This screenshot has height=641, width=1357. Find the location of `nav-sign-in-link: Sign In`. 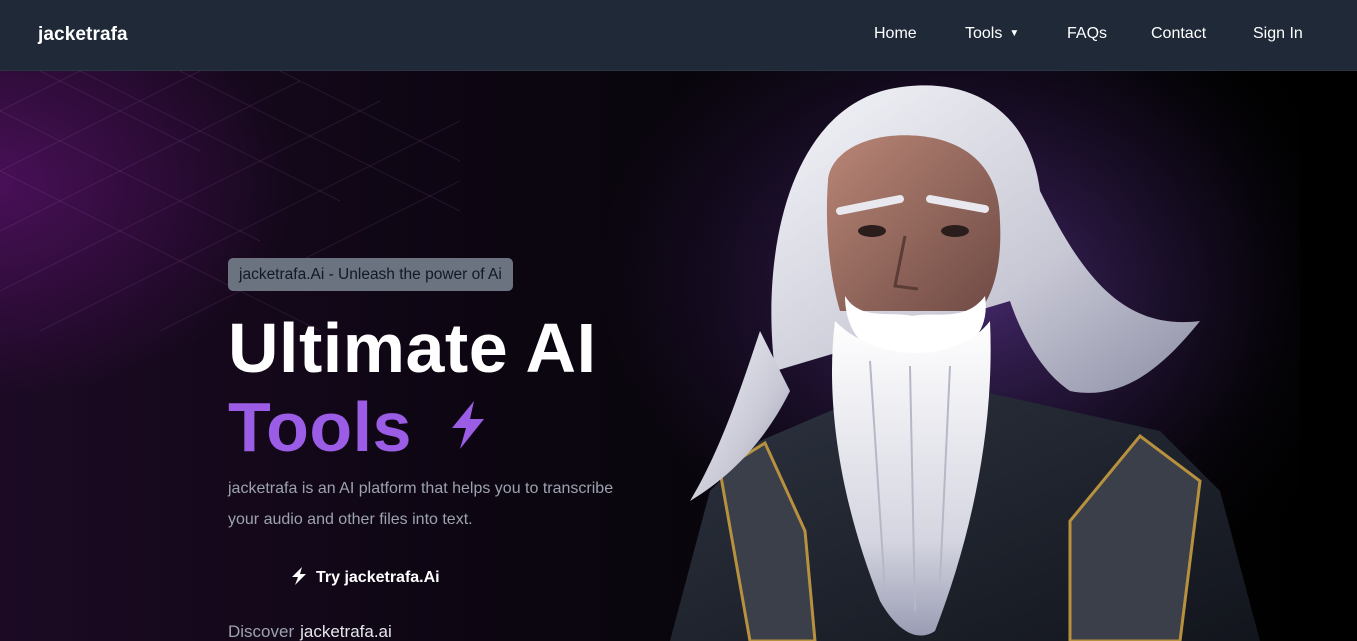

nav-sign-in-link: Sign In is located at coordinates (1278, 34).